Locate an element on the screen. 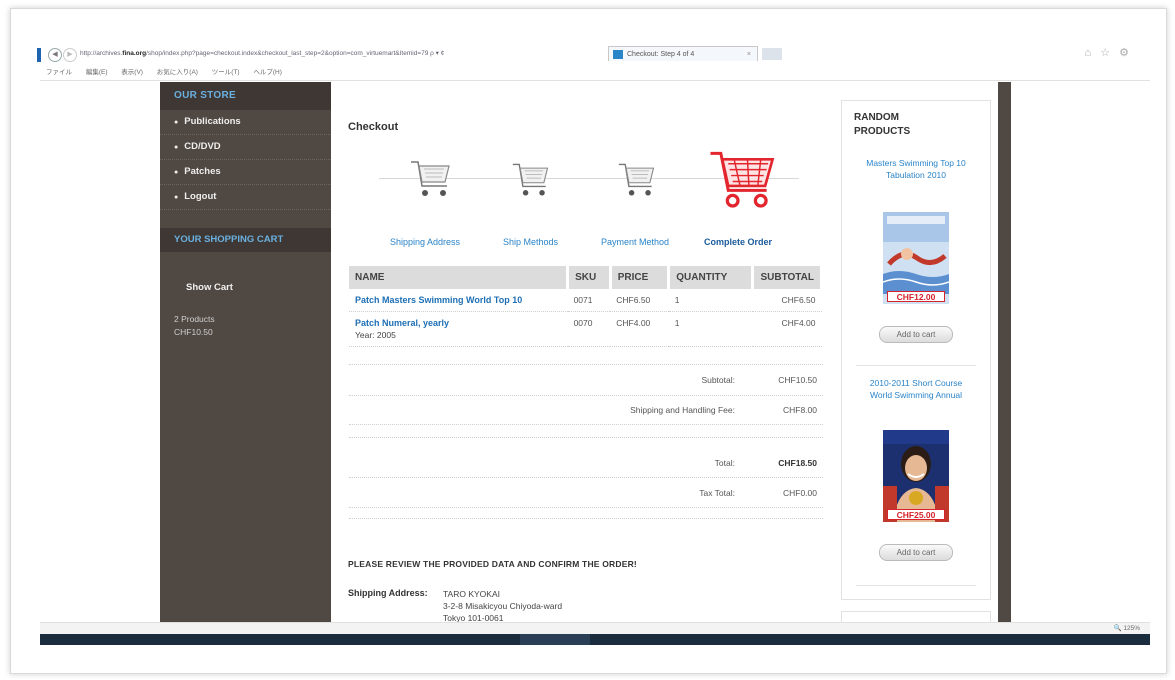 This screenshot has height=680, width=1175. page-title: Checkout is located at coordinates (373, 127).